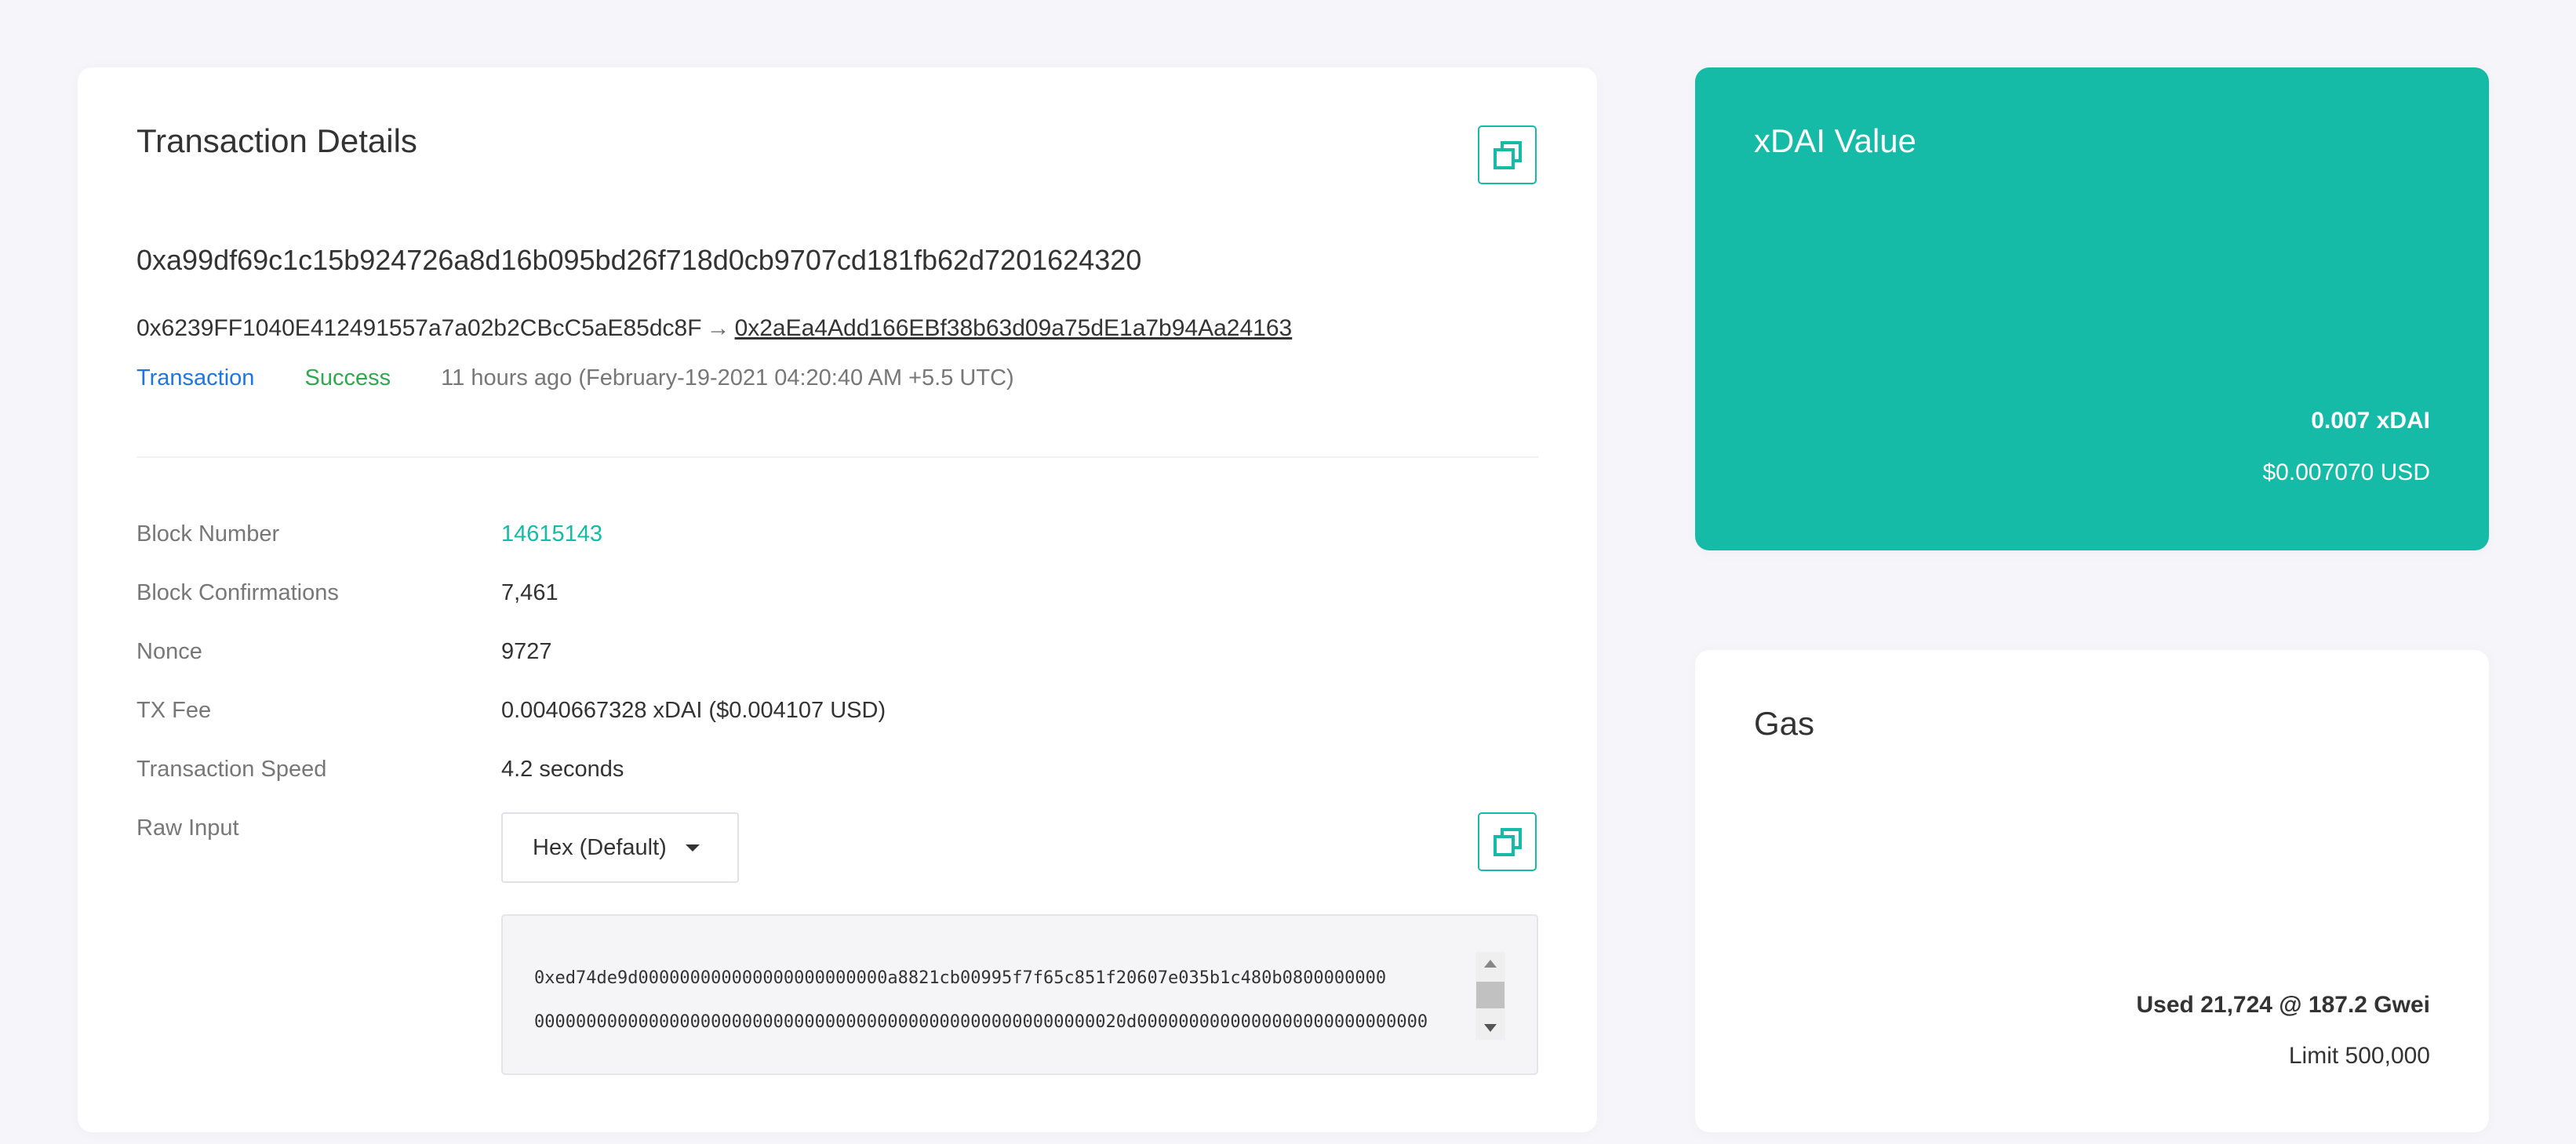 The image size is (2576, 1144). I want to click on scroll-thumb, so click(1490, 995).